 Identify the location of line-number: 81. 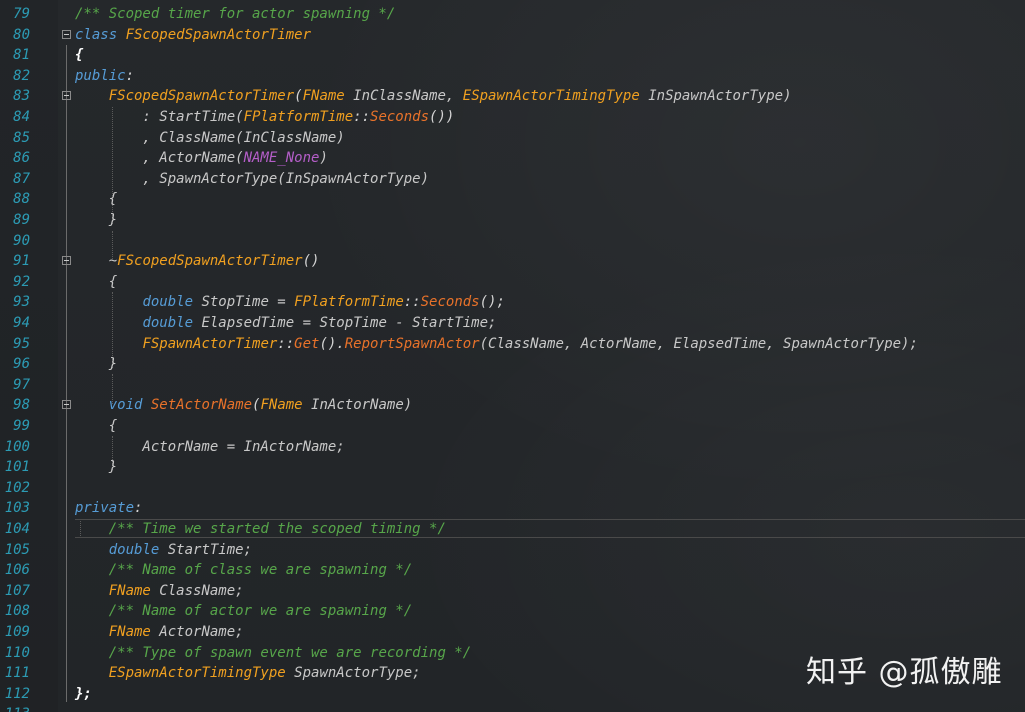
(21, 55).